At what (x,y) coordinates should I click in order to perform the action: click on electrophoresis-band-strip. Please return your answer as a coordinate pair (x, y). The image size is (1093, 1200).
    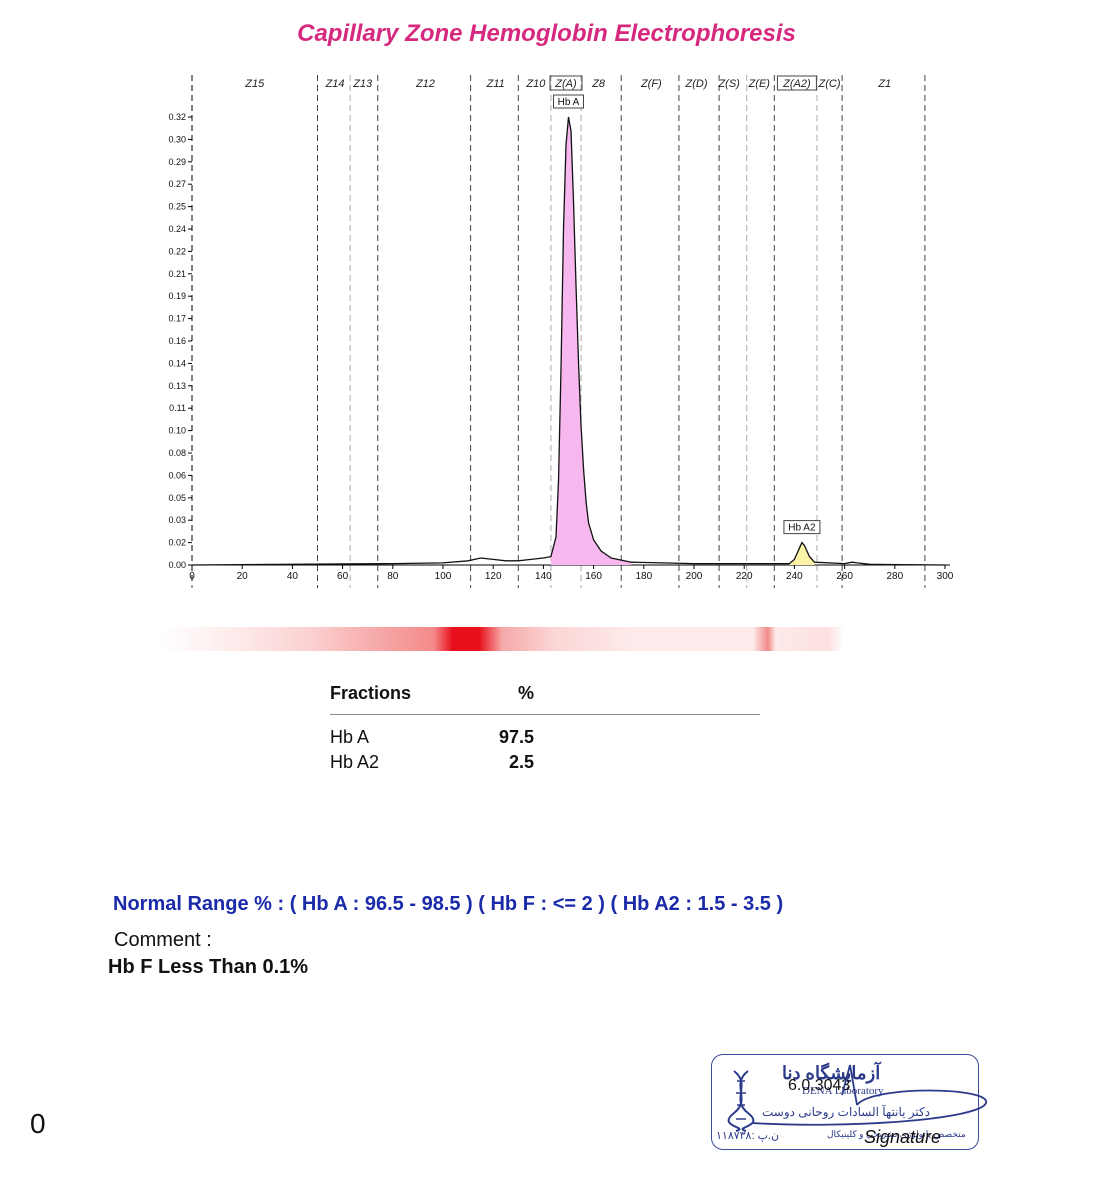
    Looking at the image, I should click on (540, 639).